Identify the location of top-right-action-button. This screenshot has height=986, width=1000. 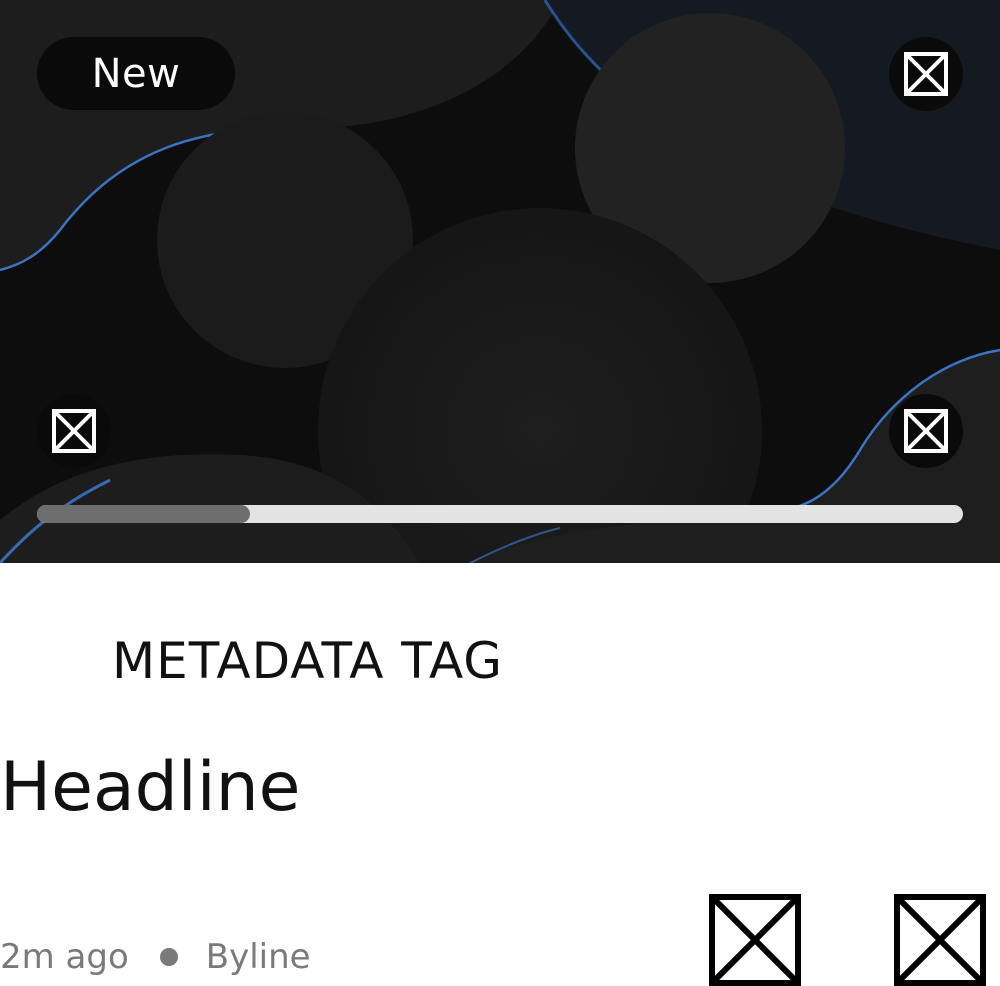
(926, 74).